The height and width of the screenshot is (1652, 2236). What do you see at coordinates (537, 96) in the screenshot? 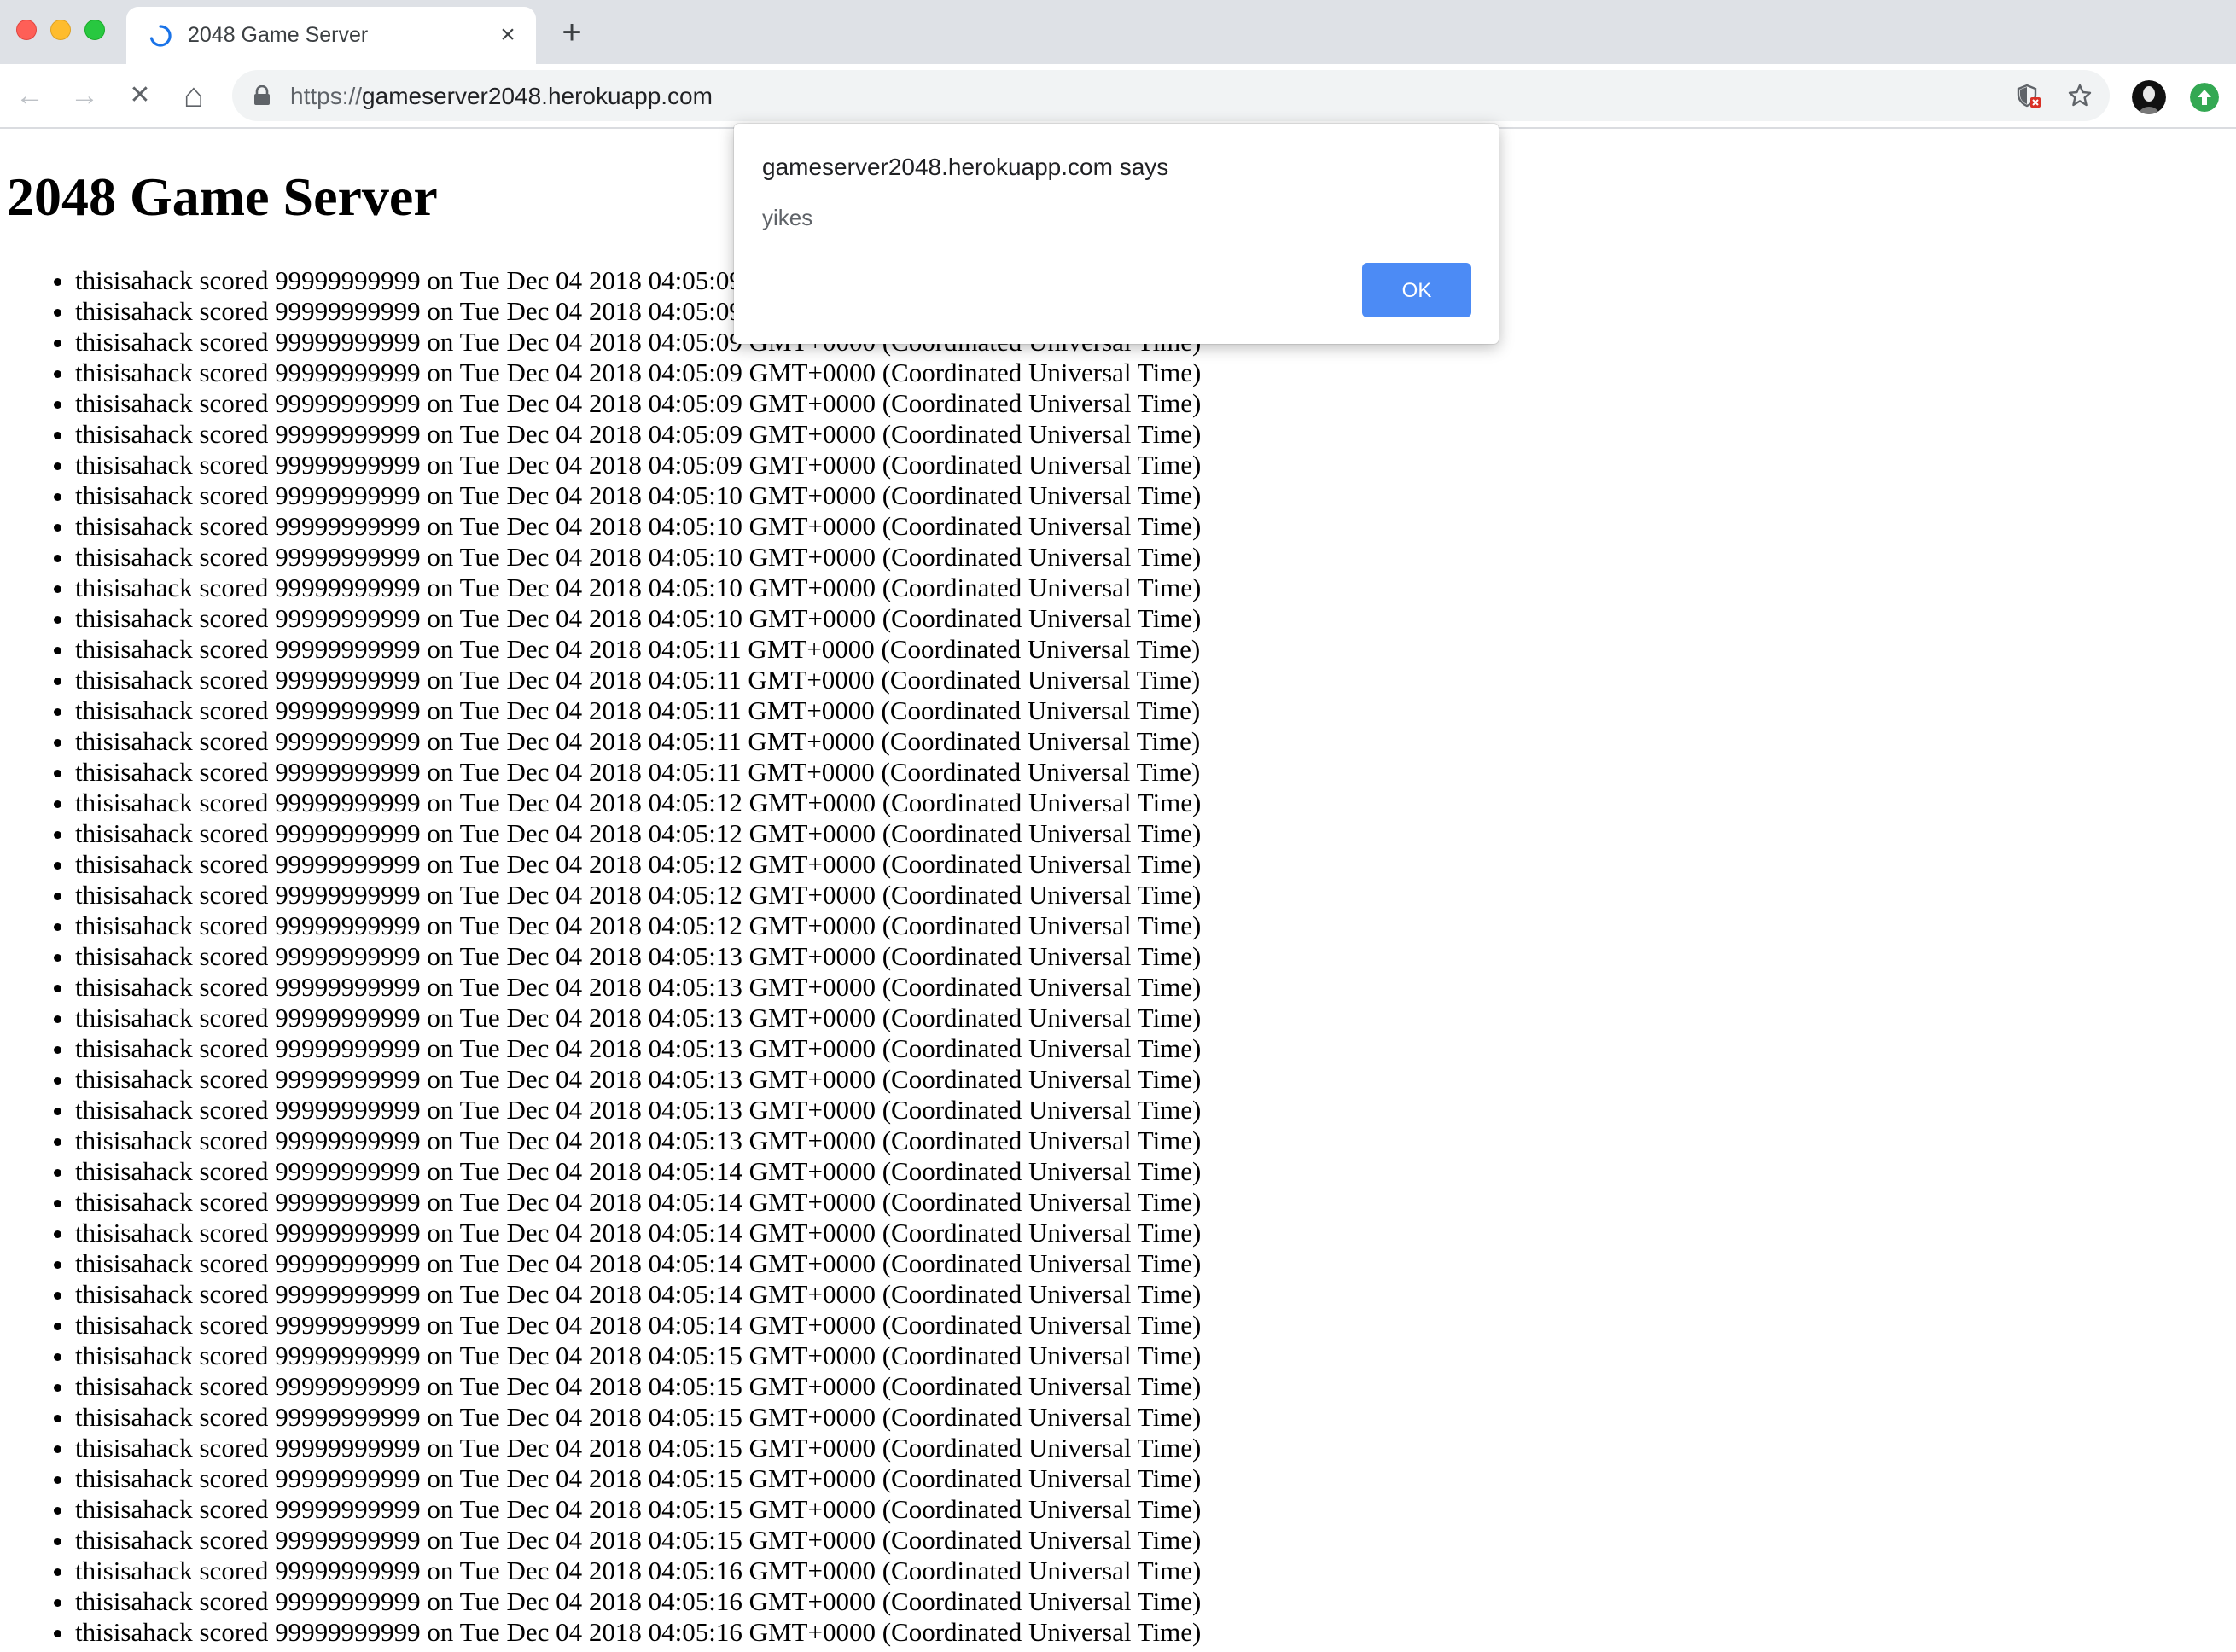
I see `url-host: gameserver2048.herokuapp.com` at bounding box center [537, 96].